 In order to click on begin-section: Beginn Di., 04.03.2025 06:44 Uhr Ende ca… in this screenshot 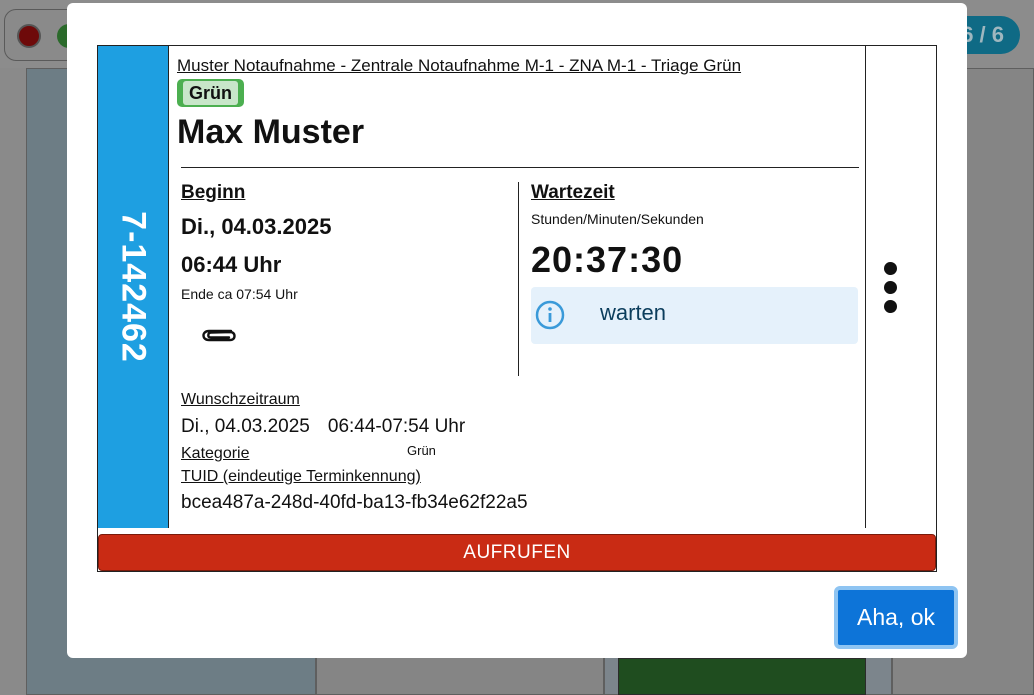, I will do `click(349, 263)`.